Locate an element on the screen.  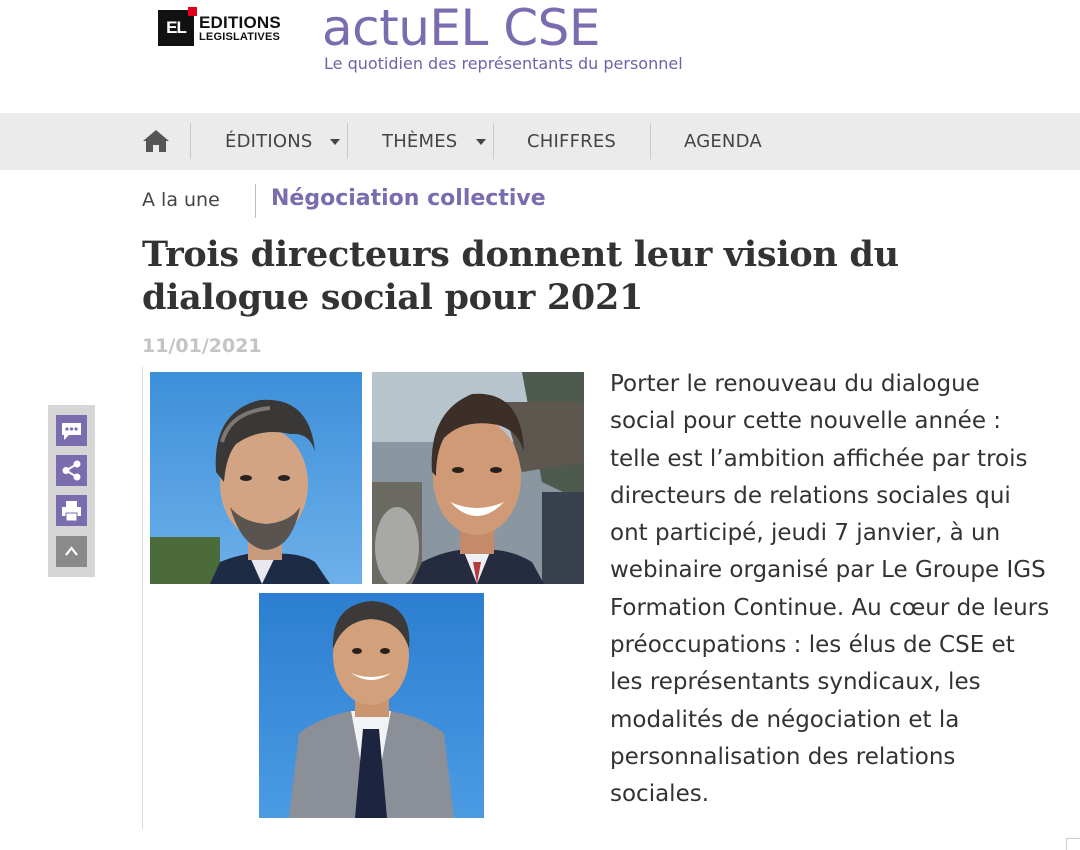
logo-wordmark: EDITIONS LEGISLATIVES is located at coordinates (240, 28).